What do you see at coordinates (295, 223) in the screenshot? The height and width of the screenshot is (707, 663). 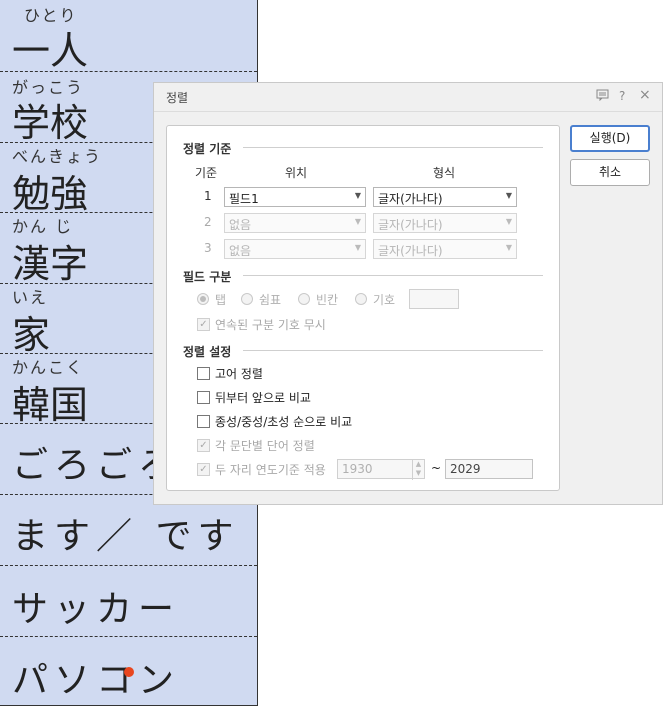 I see `position-select-2: 없음 ▼` at bounding box center [295, 223].